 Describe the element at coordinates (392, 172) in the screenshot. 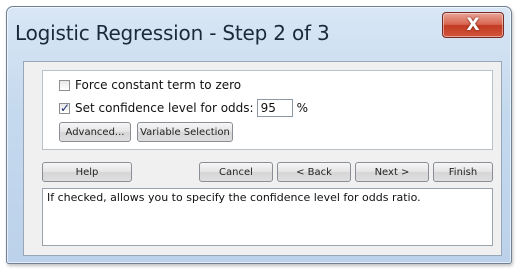

I see `next-button: Next >` at that location.